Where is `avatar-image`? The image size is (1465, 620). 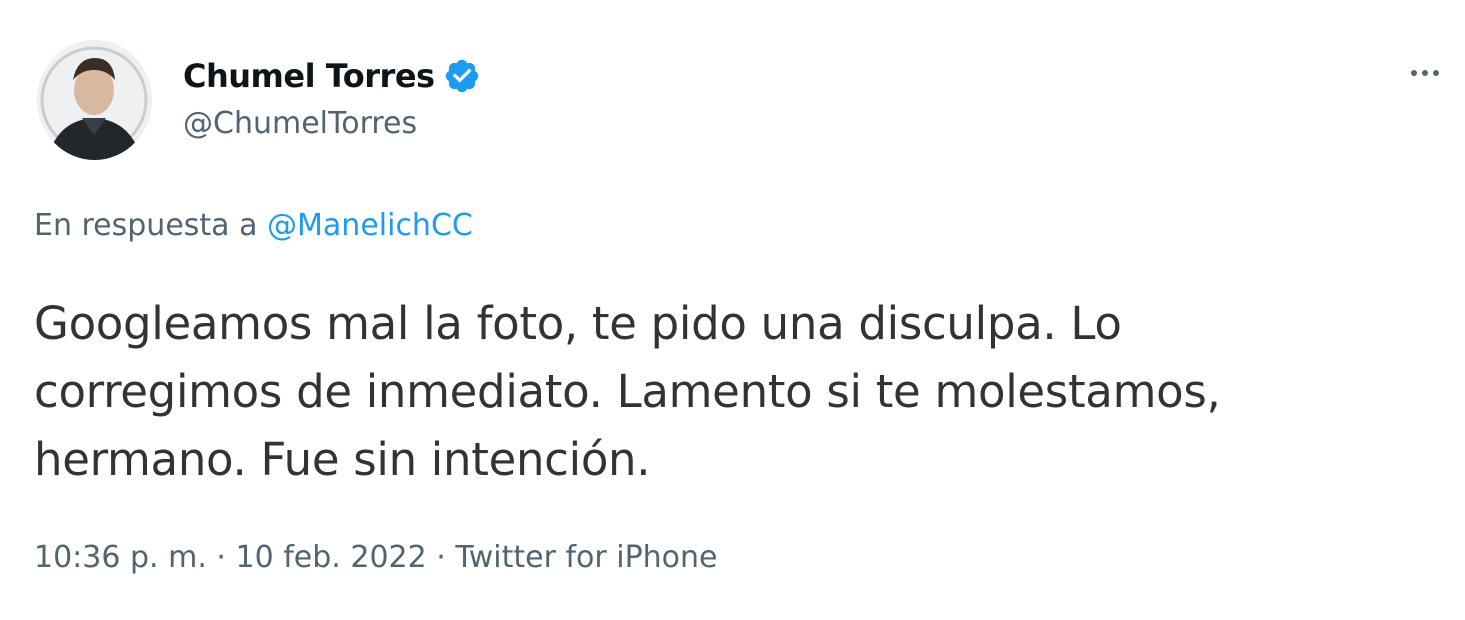
avatar-image is located at coordinates (94, 100).